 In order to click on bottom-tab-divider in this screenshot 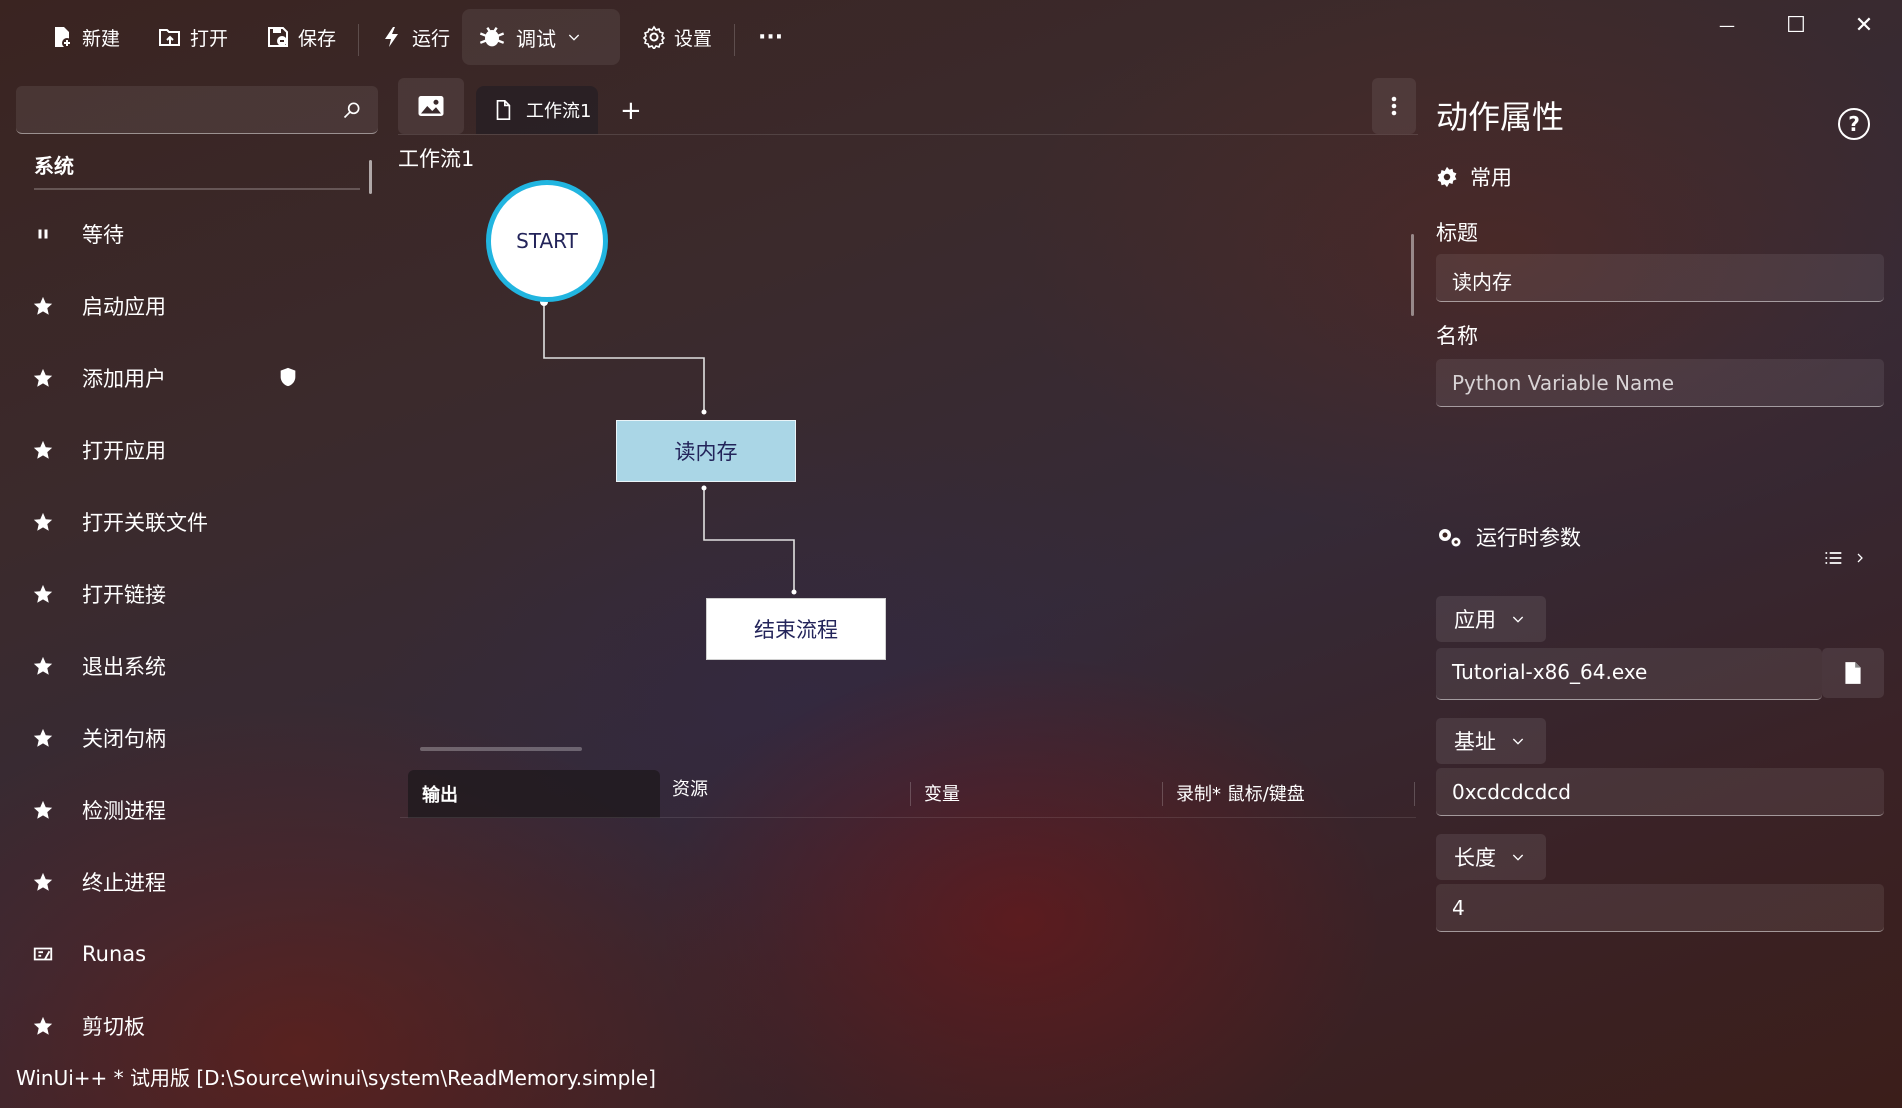, I will do `click(908, 817)`.